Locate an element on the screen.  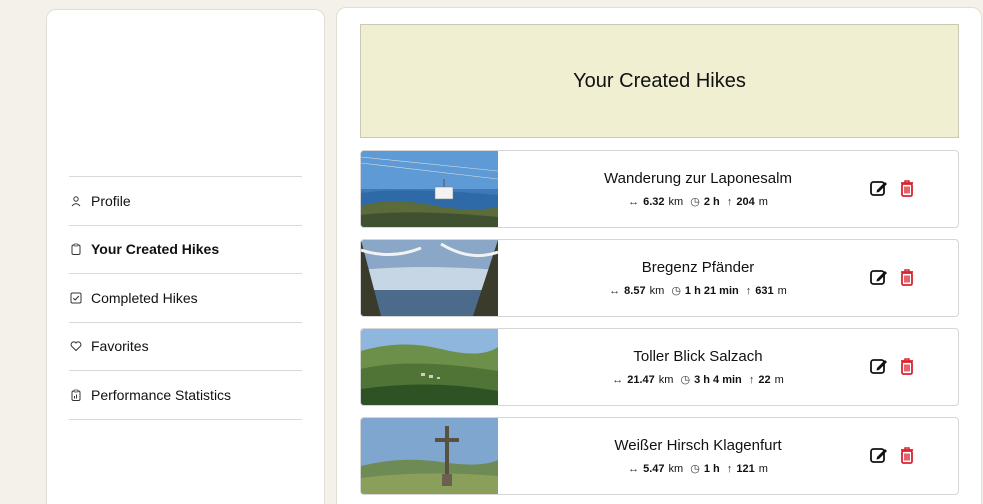
stats-icon is located at coordinates (76, 395).